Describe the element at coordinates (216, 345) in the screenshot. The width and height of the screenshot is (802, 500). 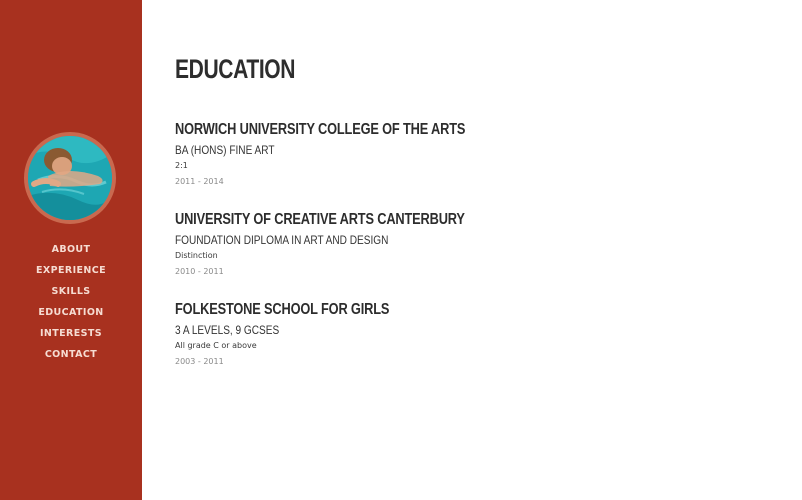
I see `grade: All grade C or above` at that location.